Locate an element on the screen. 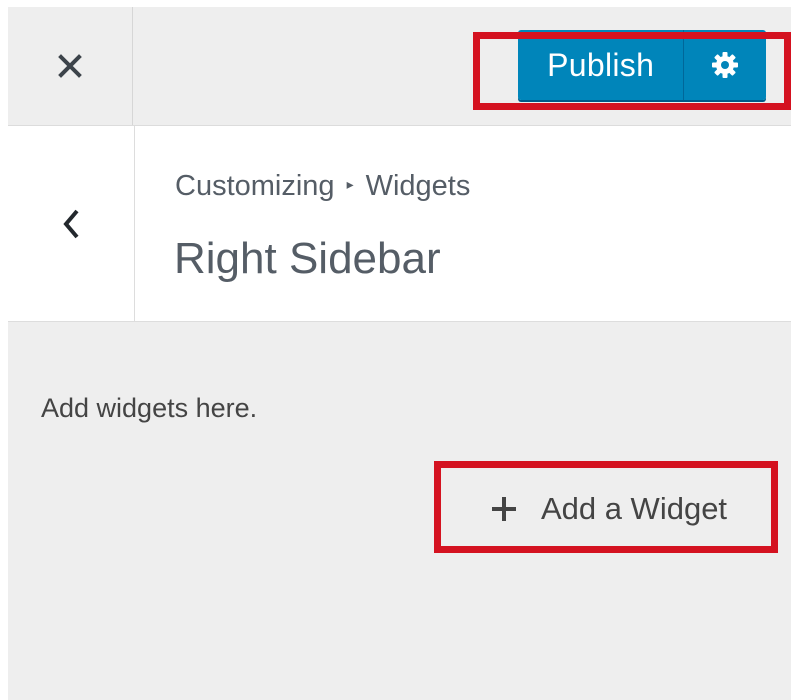 This screenshot has height=700, width=791. back-button is located at coordinates (71, 223).